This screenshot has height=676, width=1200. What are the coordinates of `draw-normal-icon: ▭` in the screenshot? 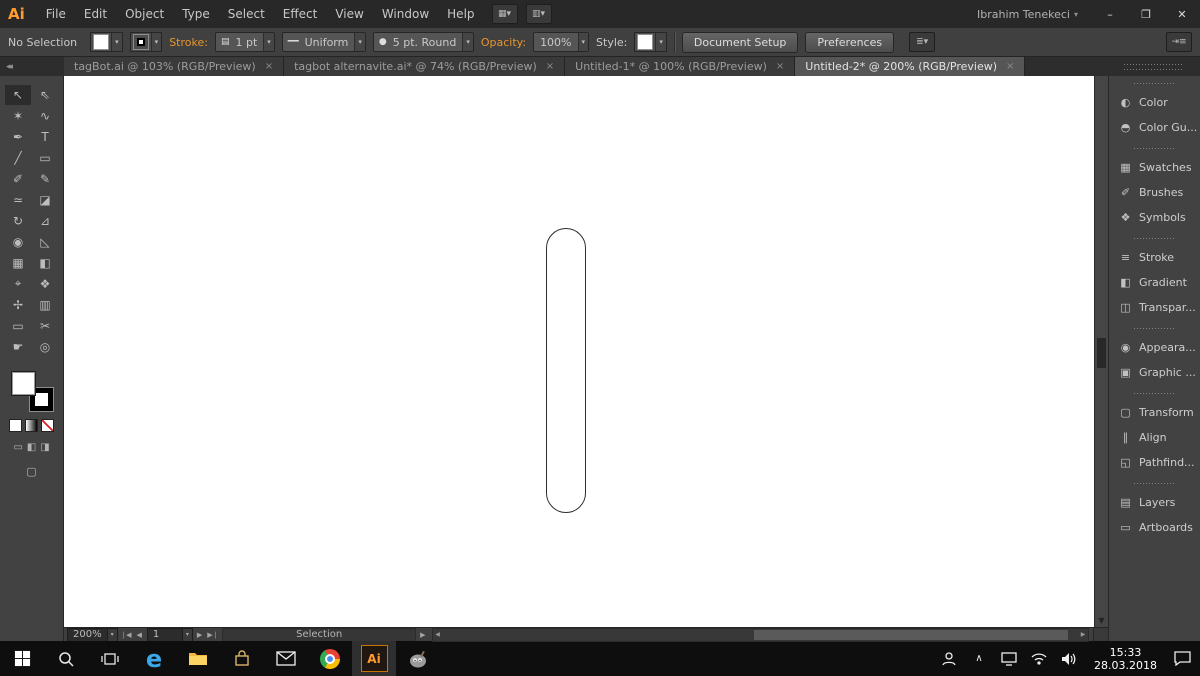 It's located at (17, 447).